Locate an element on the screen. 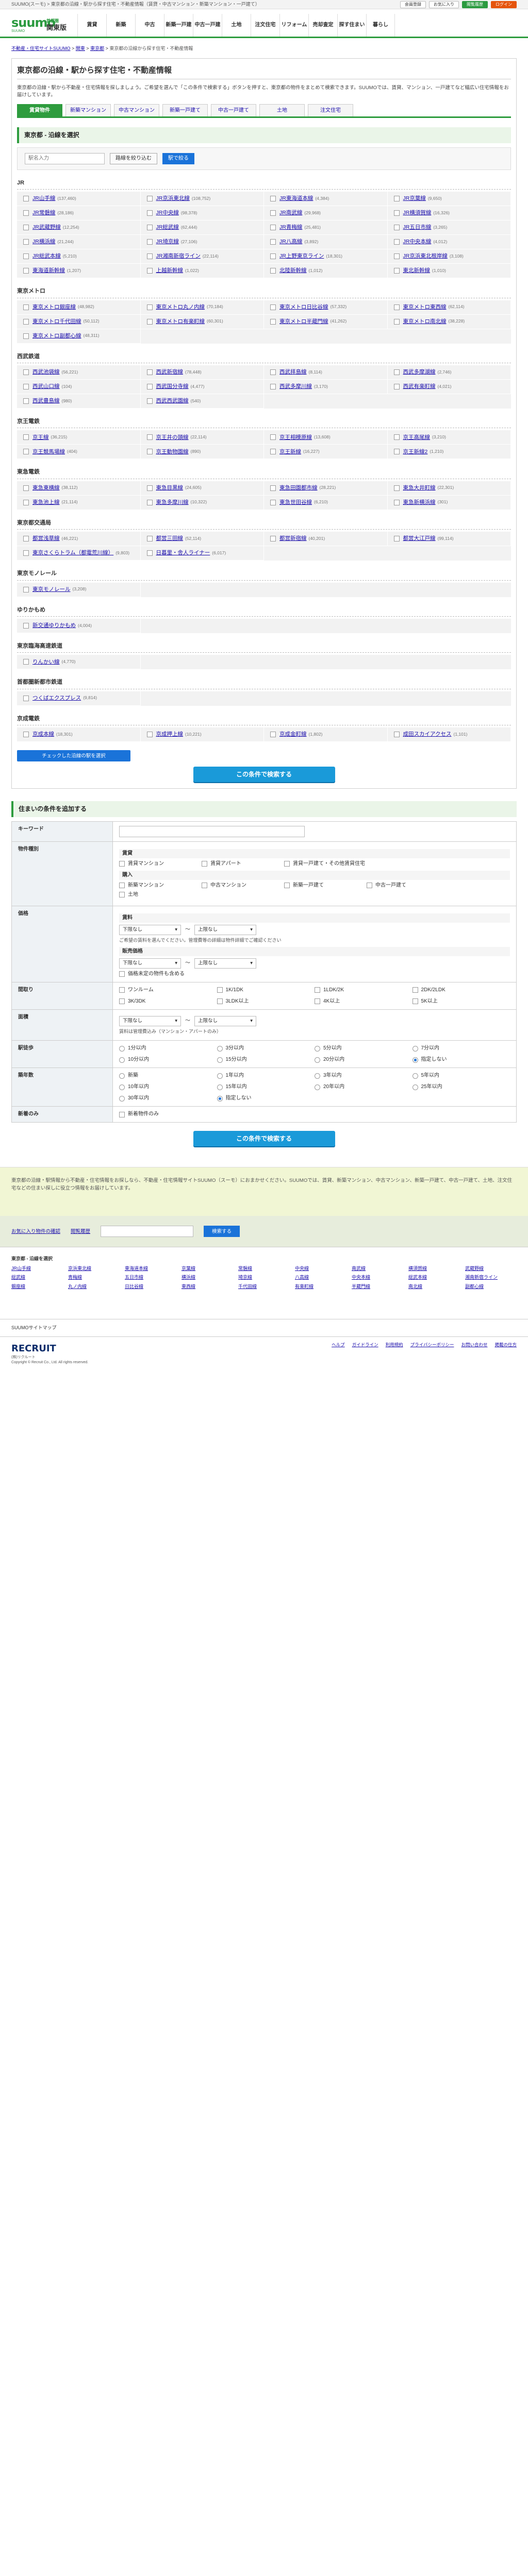 The width and height of the screenshot is (528, 2576). line-name: 新交通ゆりかもめ is located at coordinates (54, 626).